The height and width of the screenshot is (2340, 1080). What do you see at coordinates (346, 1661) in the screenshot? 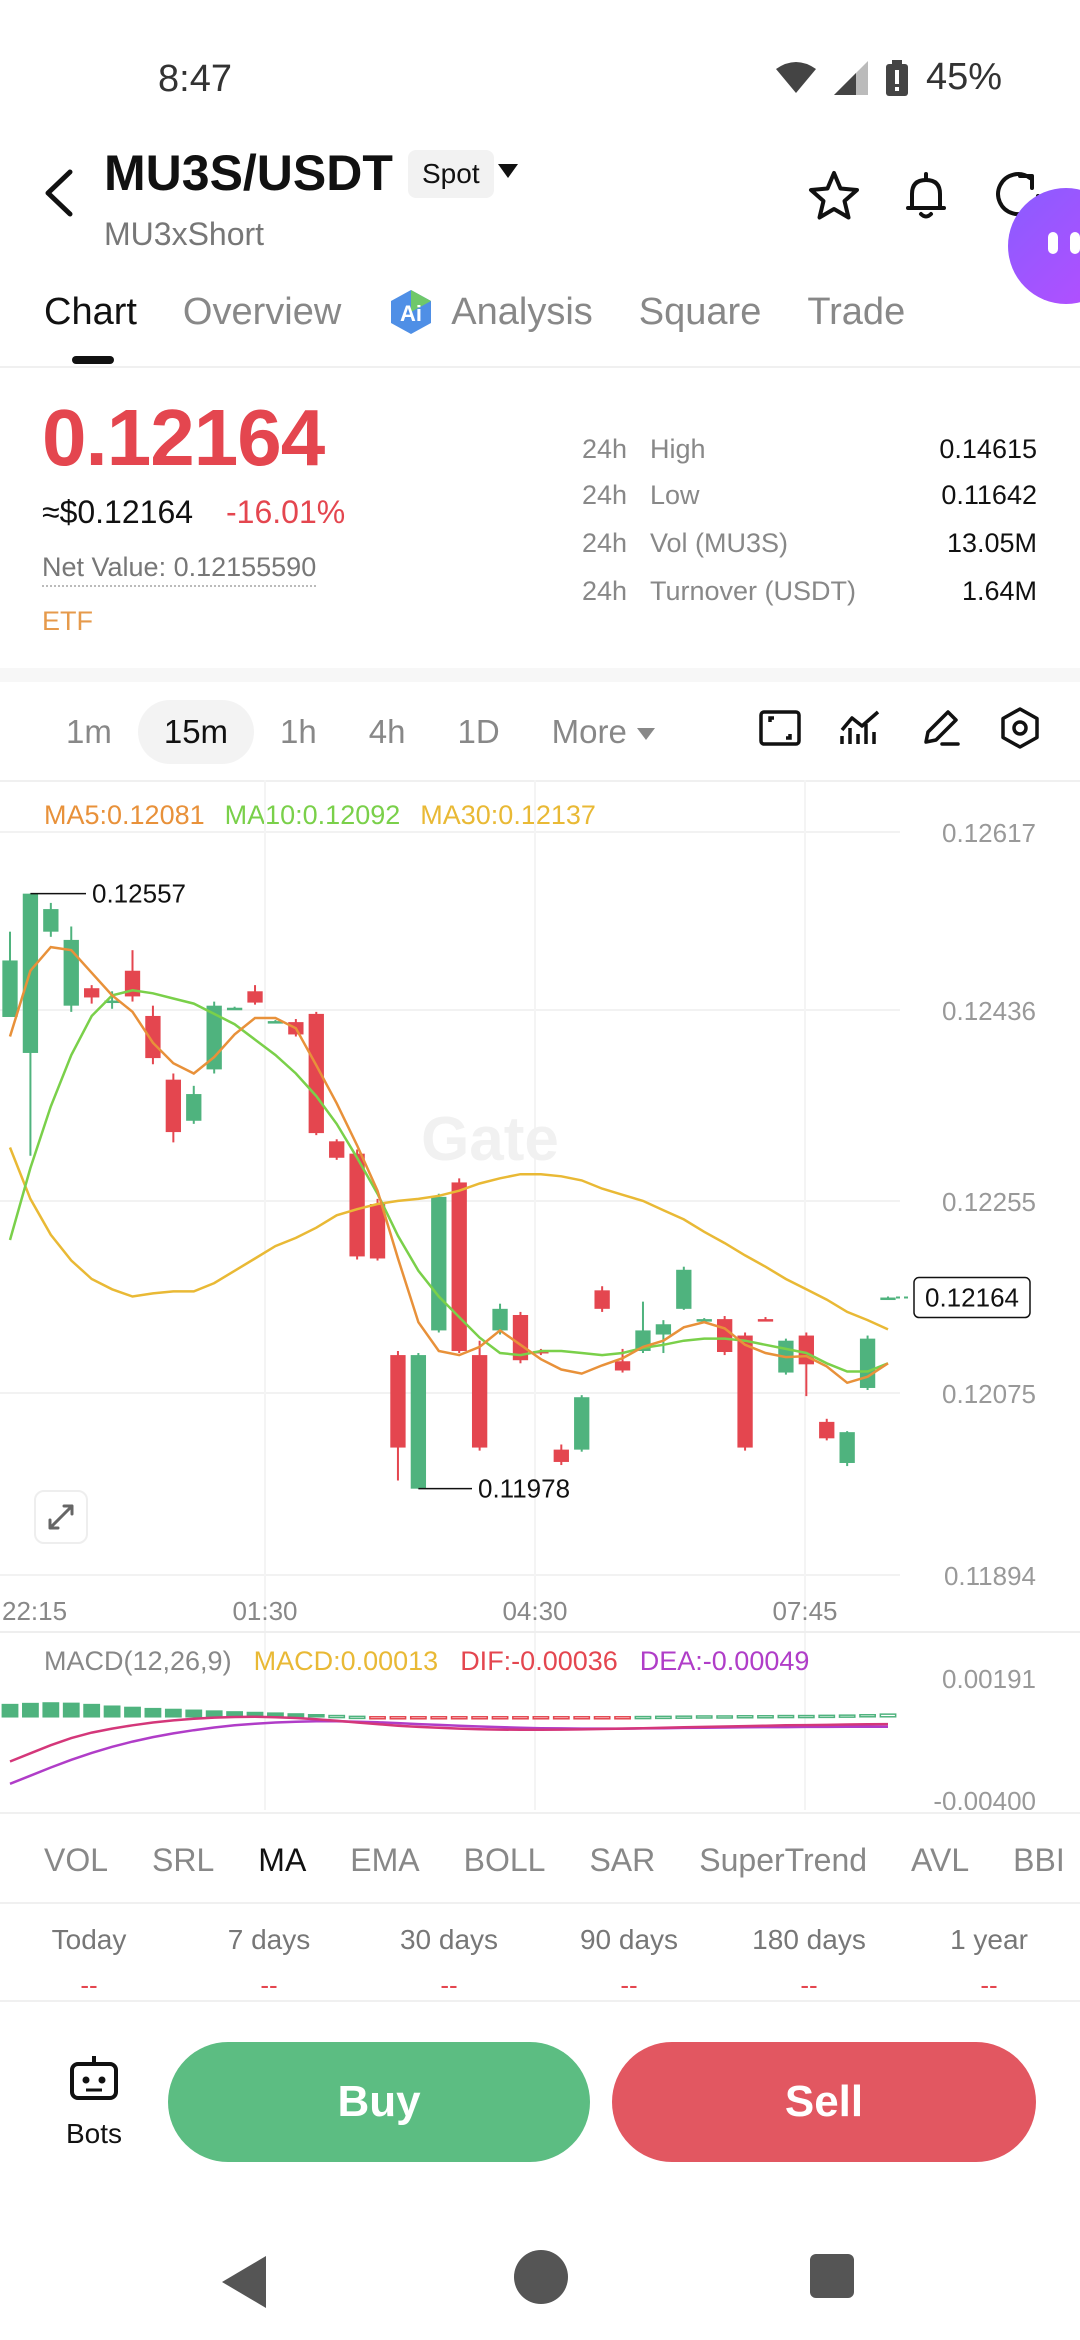
I see `macd-value: MACD:0.00013` at bounding box center [346, 1661].